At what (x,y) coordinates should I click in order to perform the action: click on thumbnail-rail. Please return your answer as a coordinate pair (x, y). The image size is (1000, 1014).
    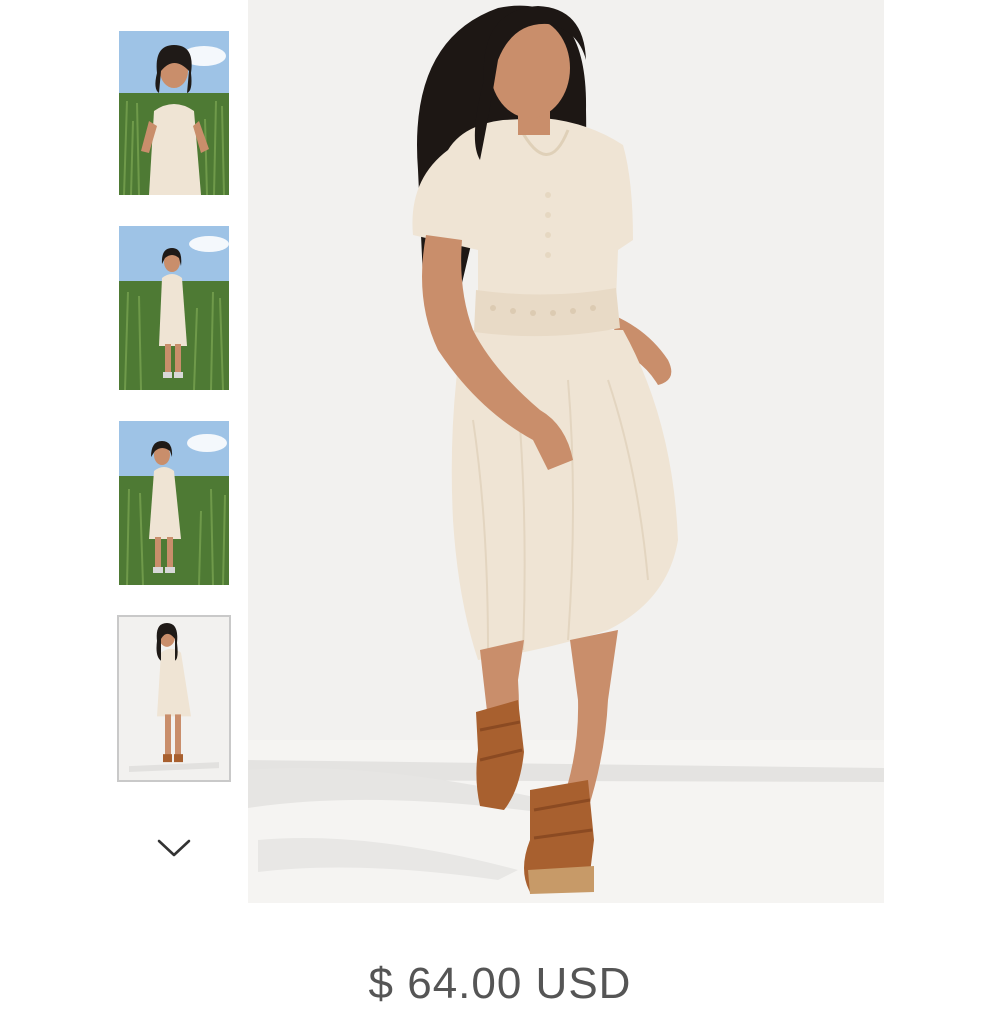
    Looking at the image, I should click on (175, 468).